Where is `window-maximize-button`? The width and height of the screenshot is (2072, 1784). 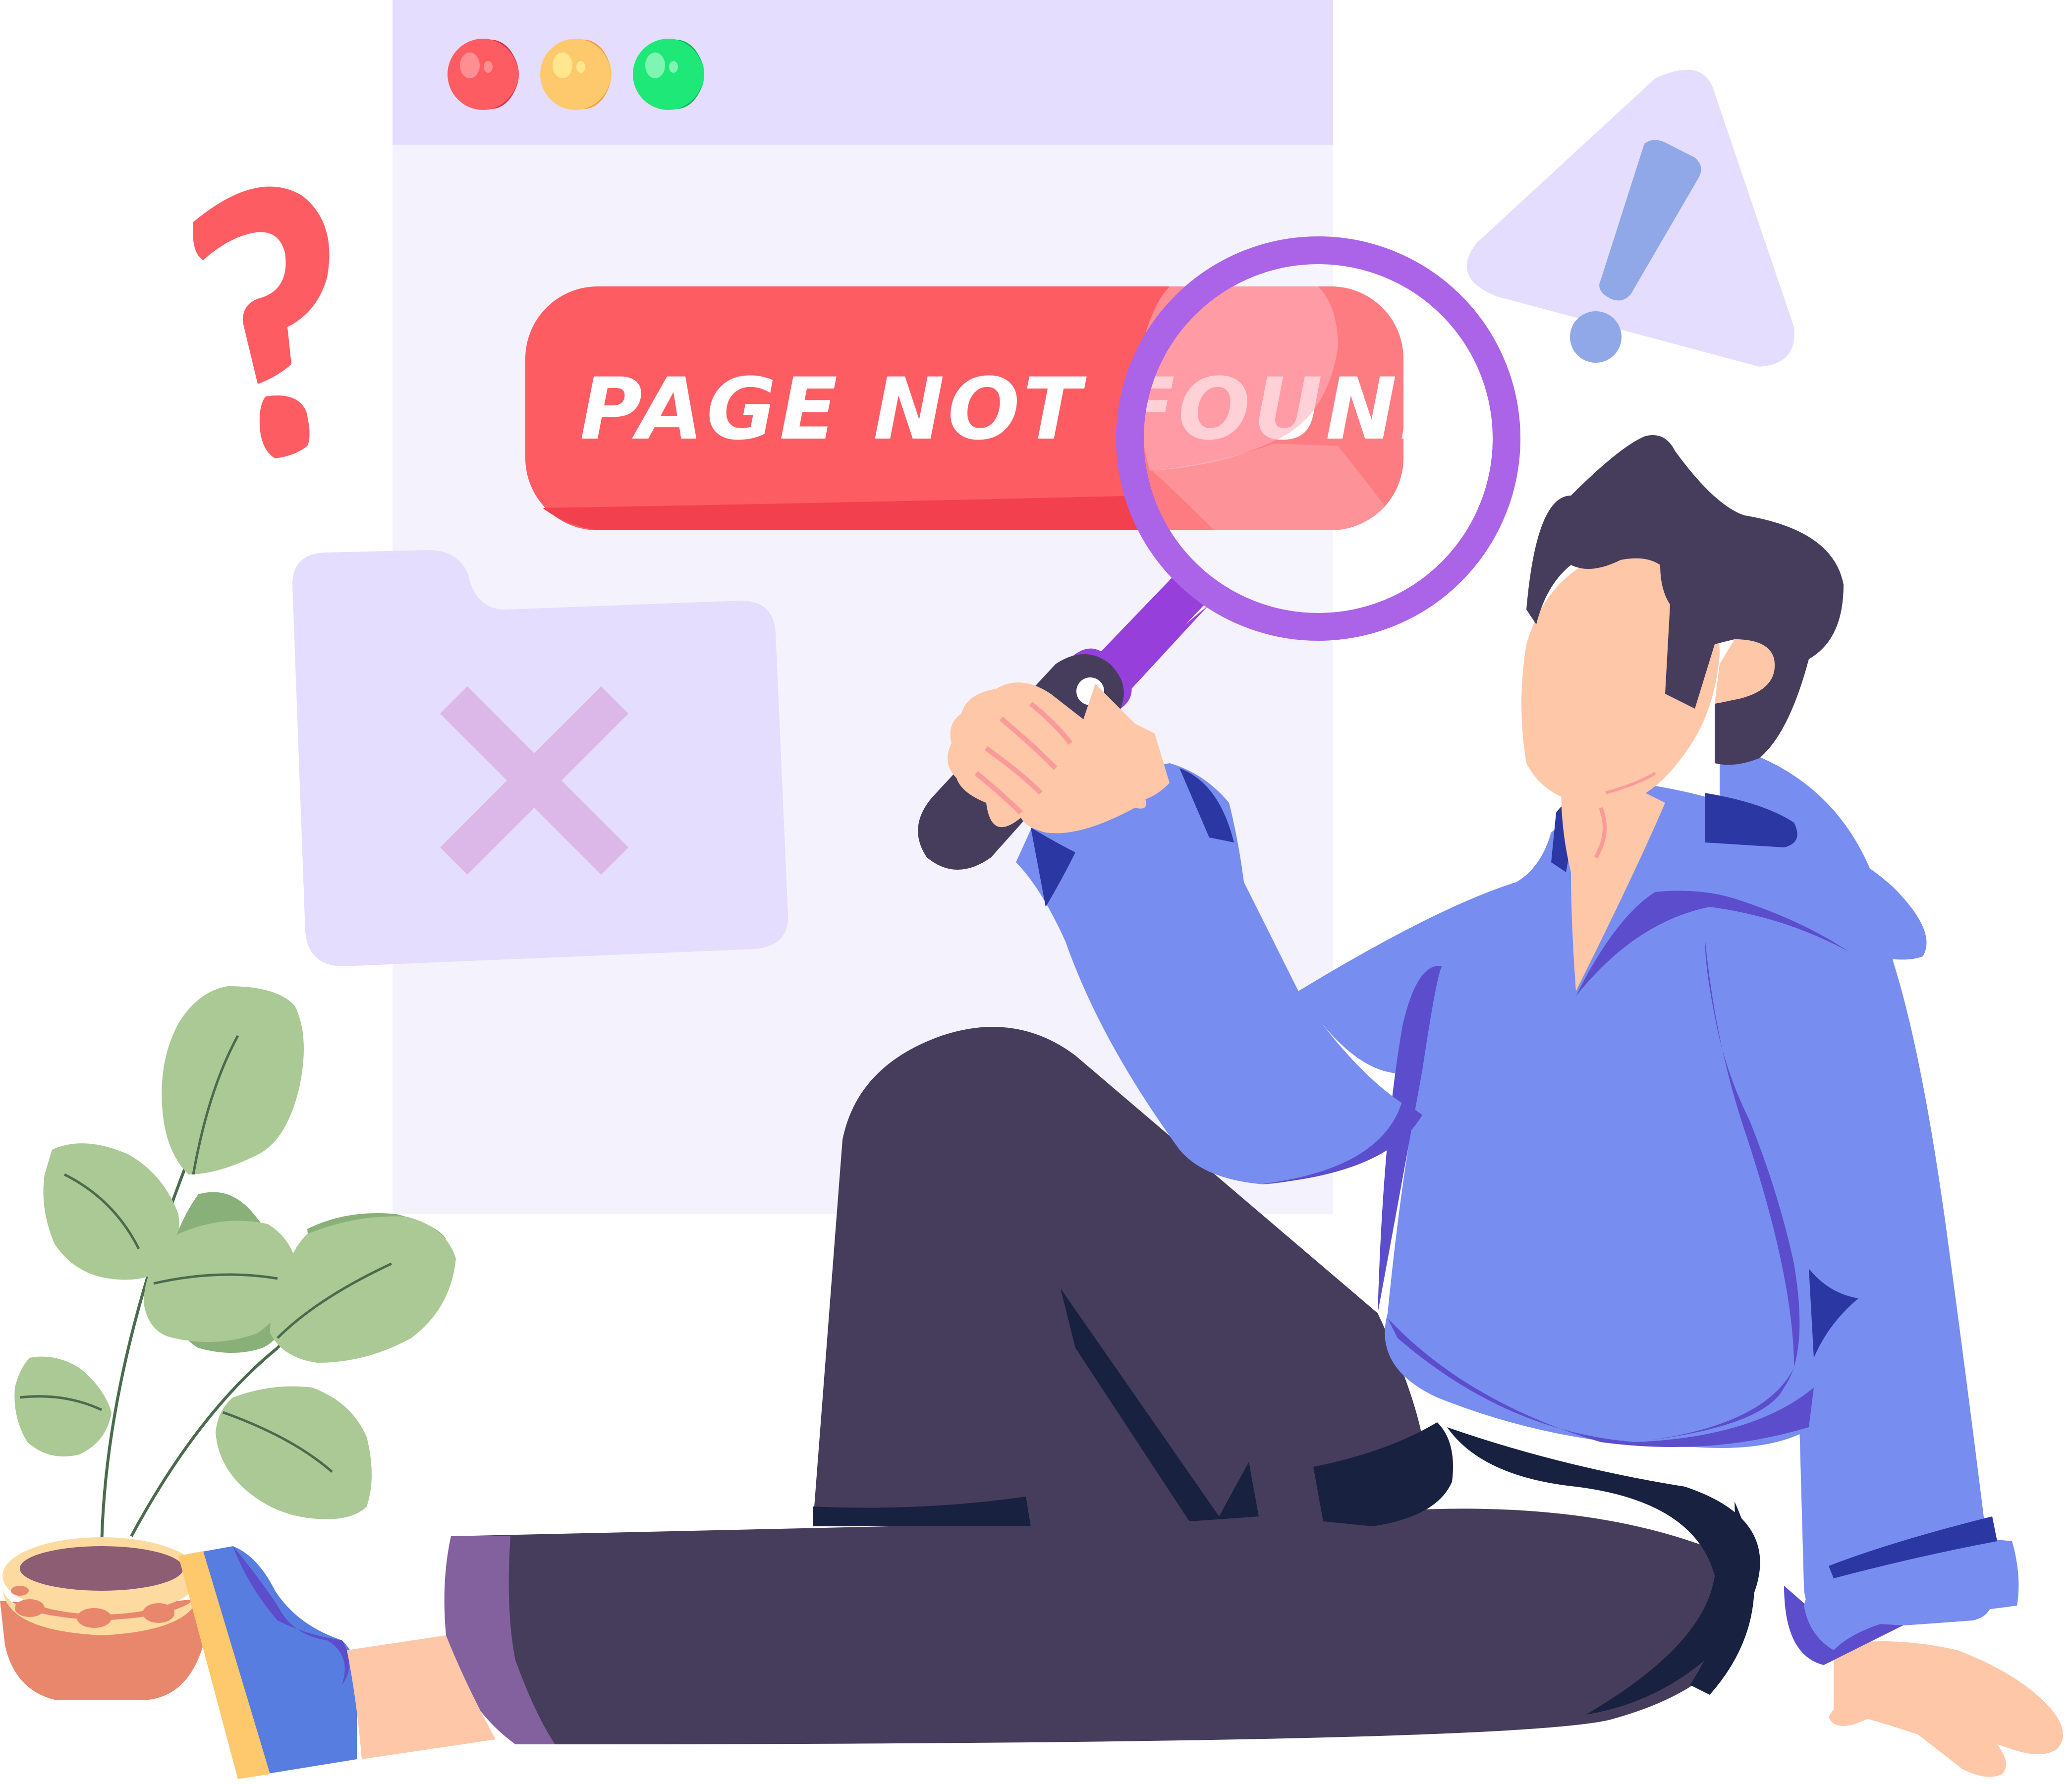
window-maximize-button is located at coordinates (668, 74).